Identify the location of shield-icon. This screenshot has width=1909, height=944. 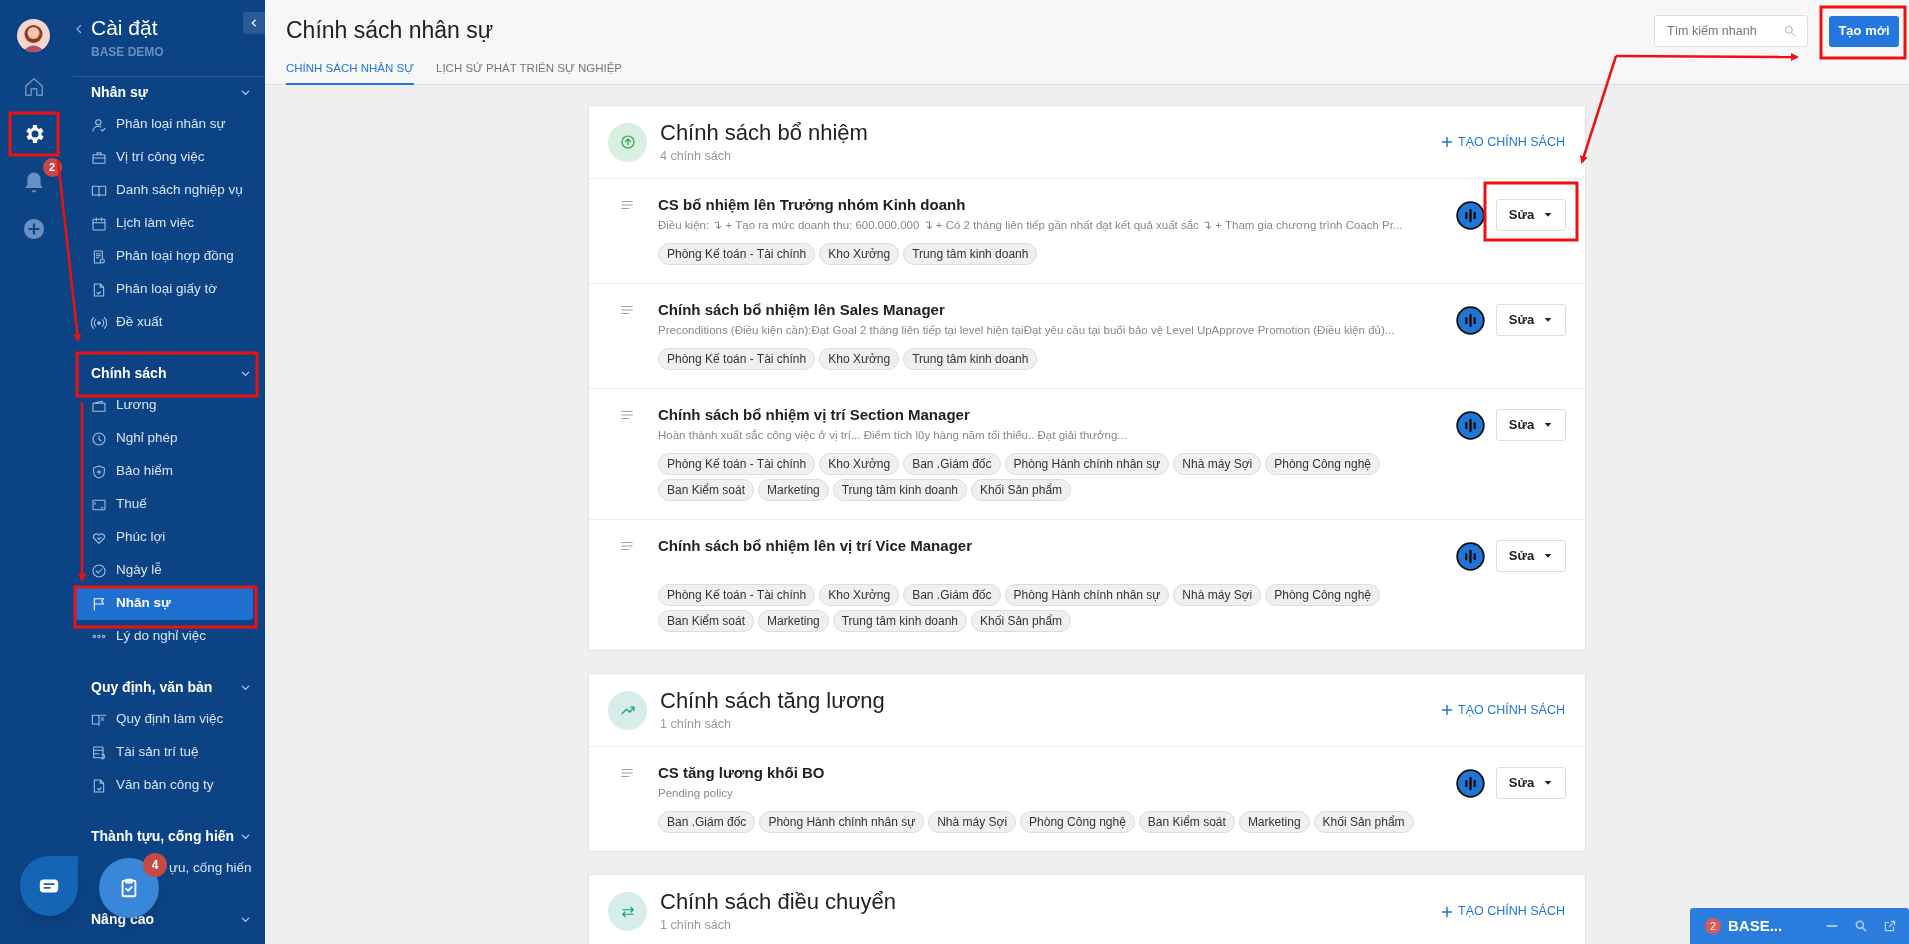
(99, 471).